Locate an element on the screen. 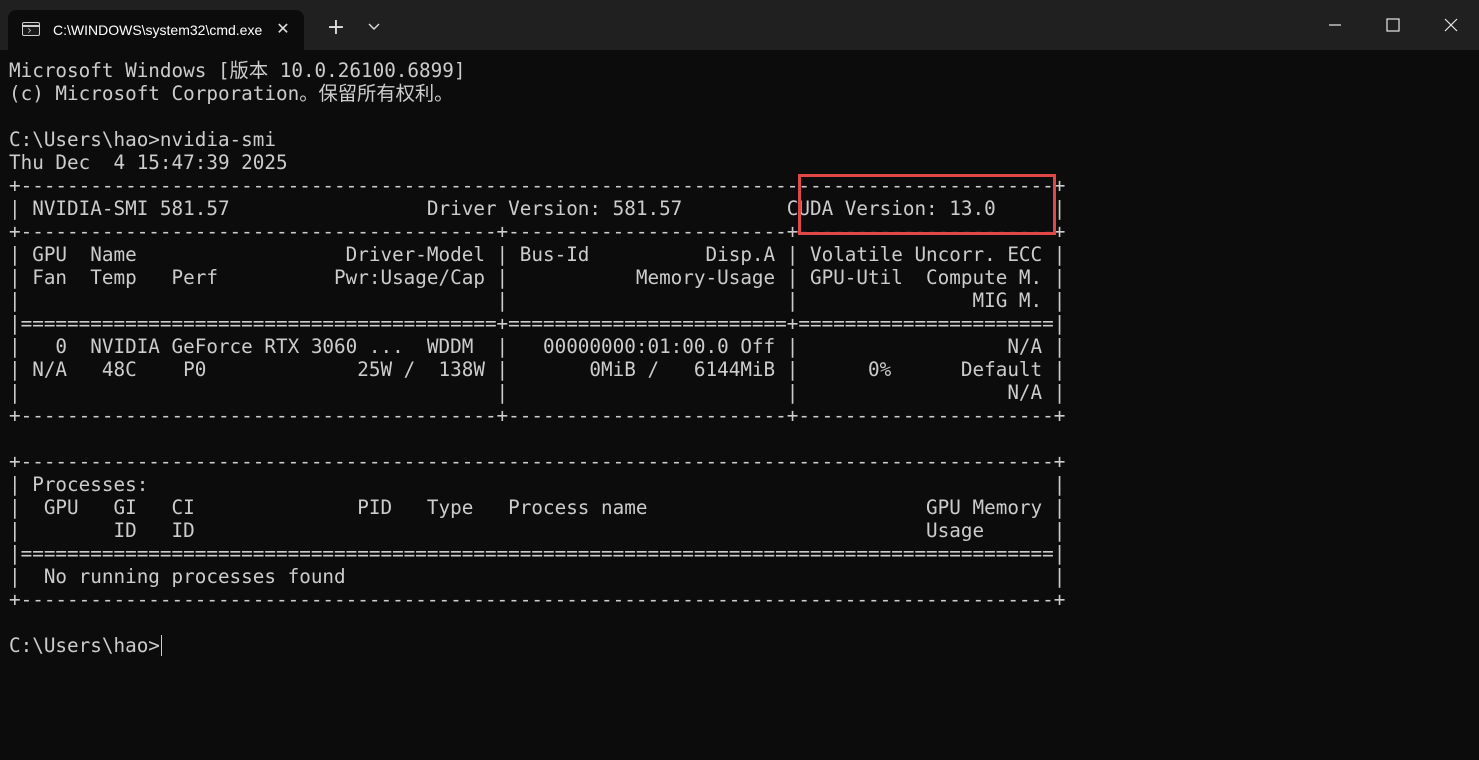 This screenshot has width=1479, height=760. close-window-button is located at coordinates (1450, 25).